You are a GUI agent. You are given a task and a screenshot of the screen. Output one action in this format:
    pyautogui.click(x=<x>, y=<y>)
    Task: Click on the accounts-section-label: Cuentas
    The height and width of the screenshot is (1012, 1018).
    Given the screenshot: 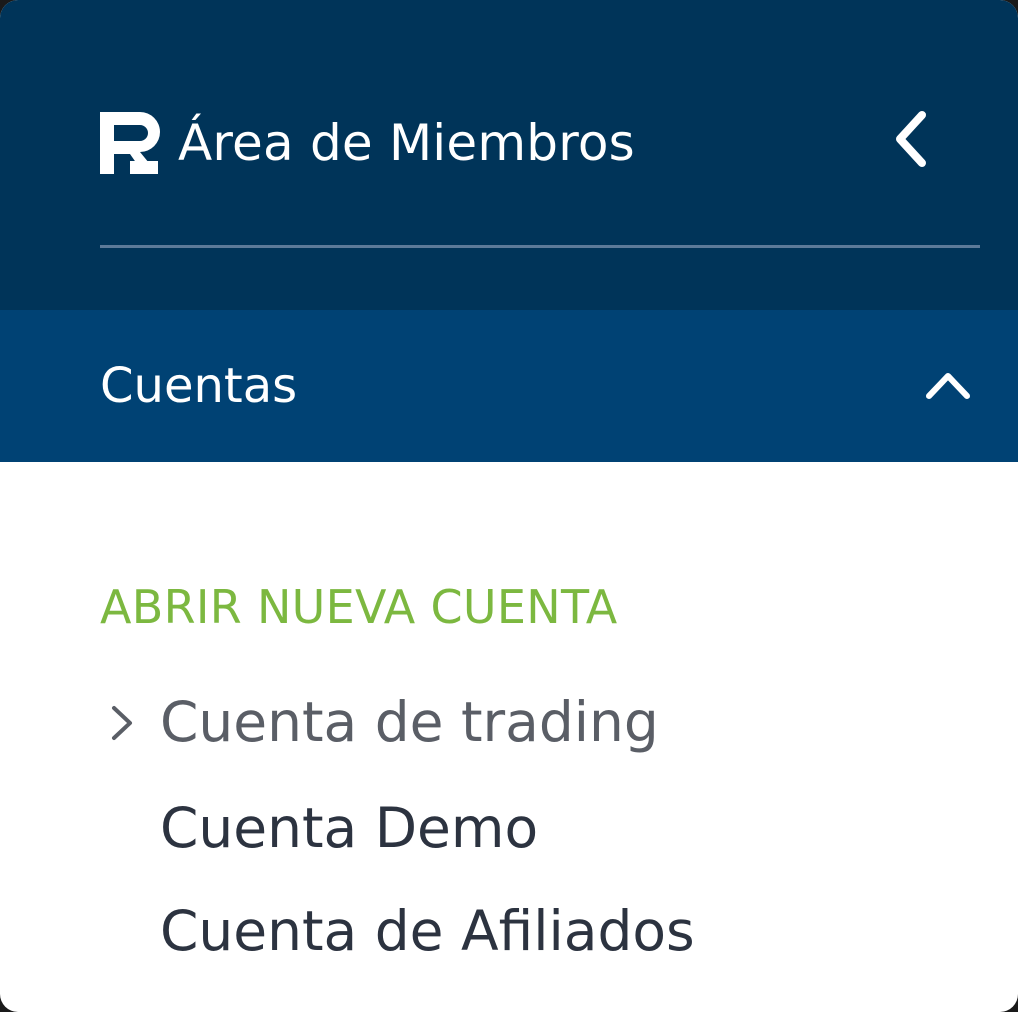 What is the action you would take?
    pyautogui.click(x=199, y=386)
    